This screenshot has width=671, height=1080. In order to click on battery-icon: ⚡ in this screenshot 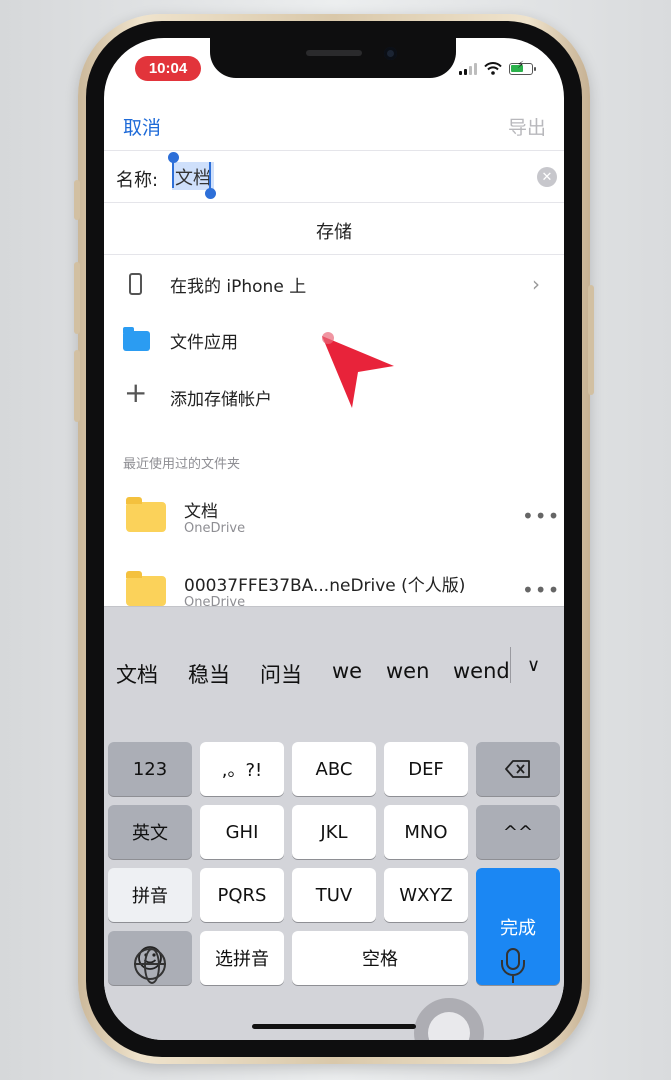, I will do `click(522, 67)`.